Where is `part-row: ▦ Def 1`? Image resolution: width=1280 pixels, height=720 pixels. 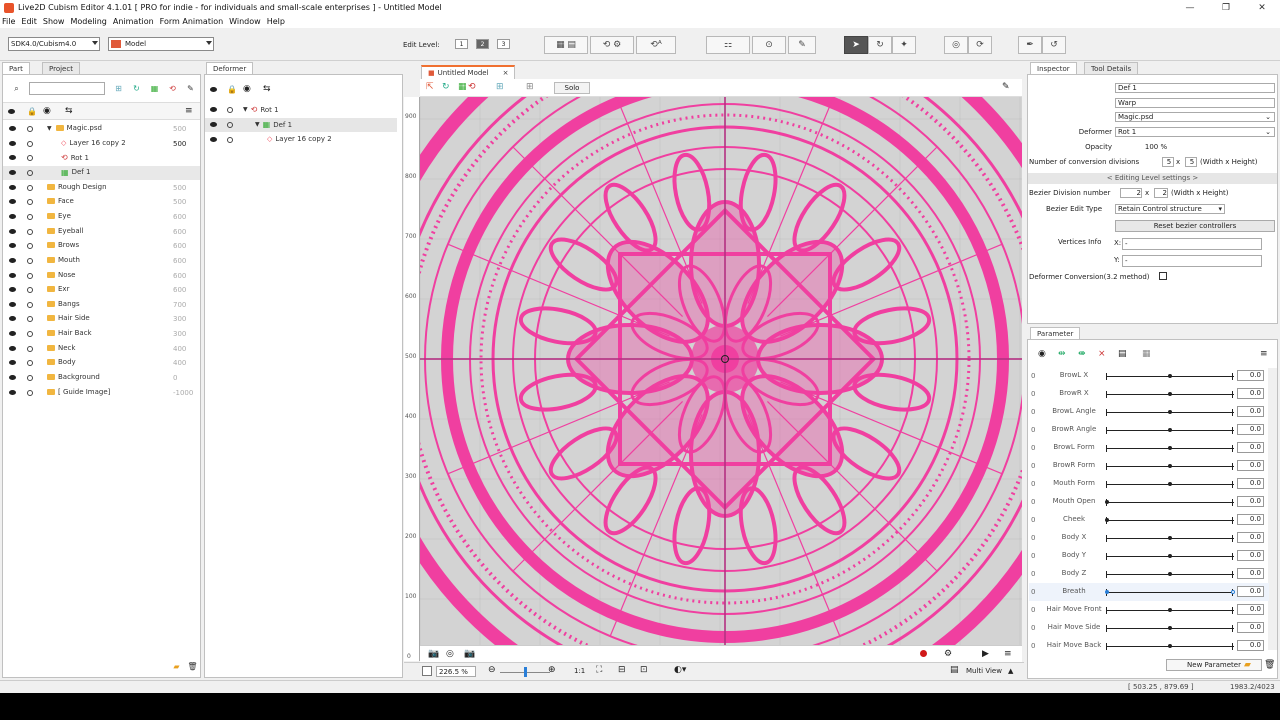 part-row: ▦ Def 1 is located at coordinates (101, 172).